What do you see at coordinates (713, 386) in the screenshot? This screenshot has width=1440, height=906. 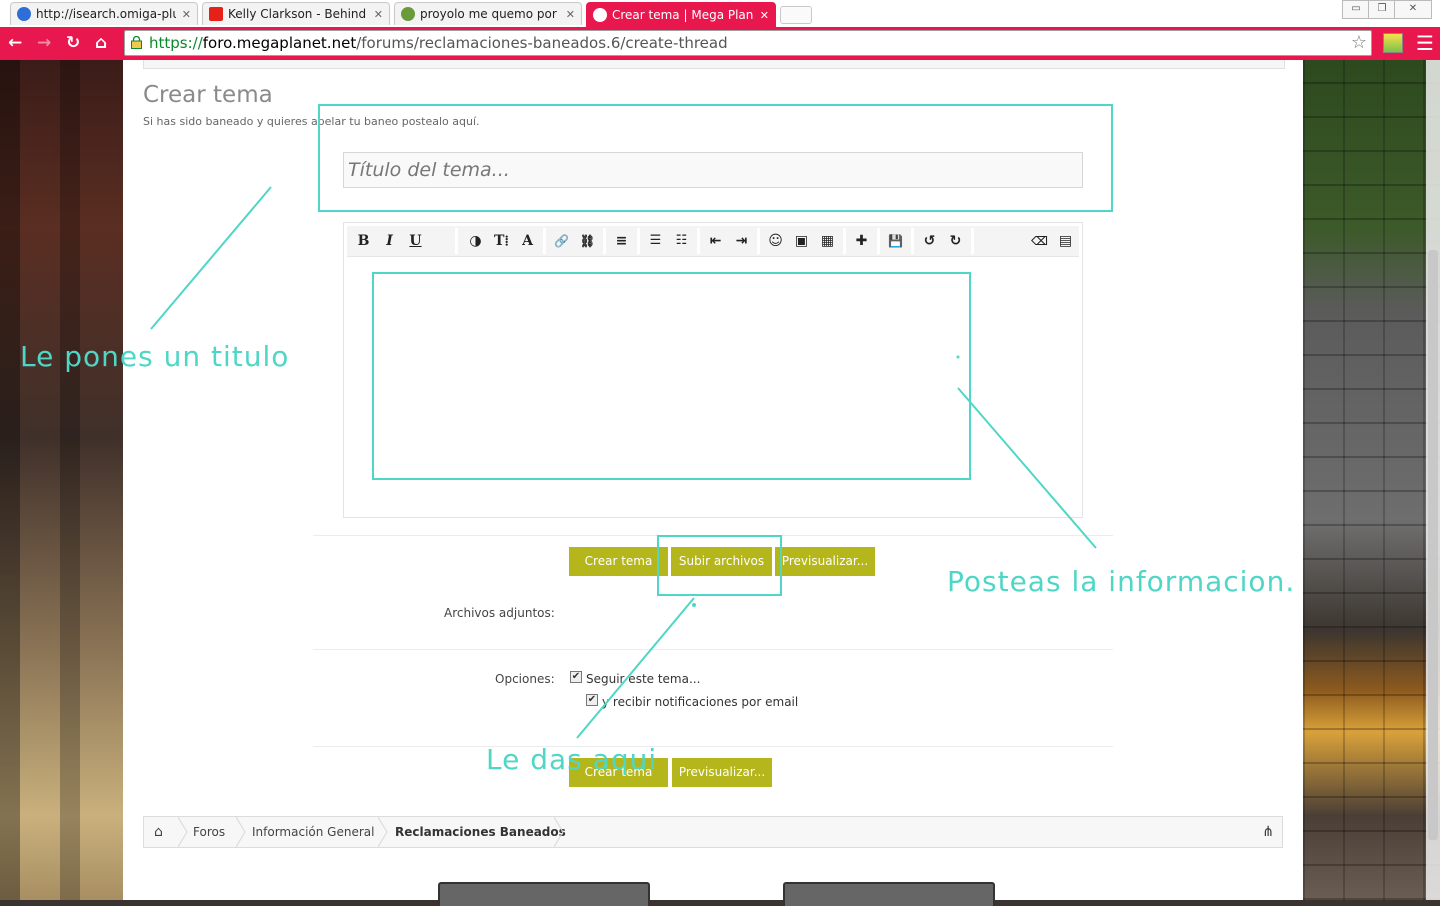 I see `message-body-input` at bounding box center [713, 386].